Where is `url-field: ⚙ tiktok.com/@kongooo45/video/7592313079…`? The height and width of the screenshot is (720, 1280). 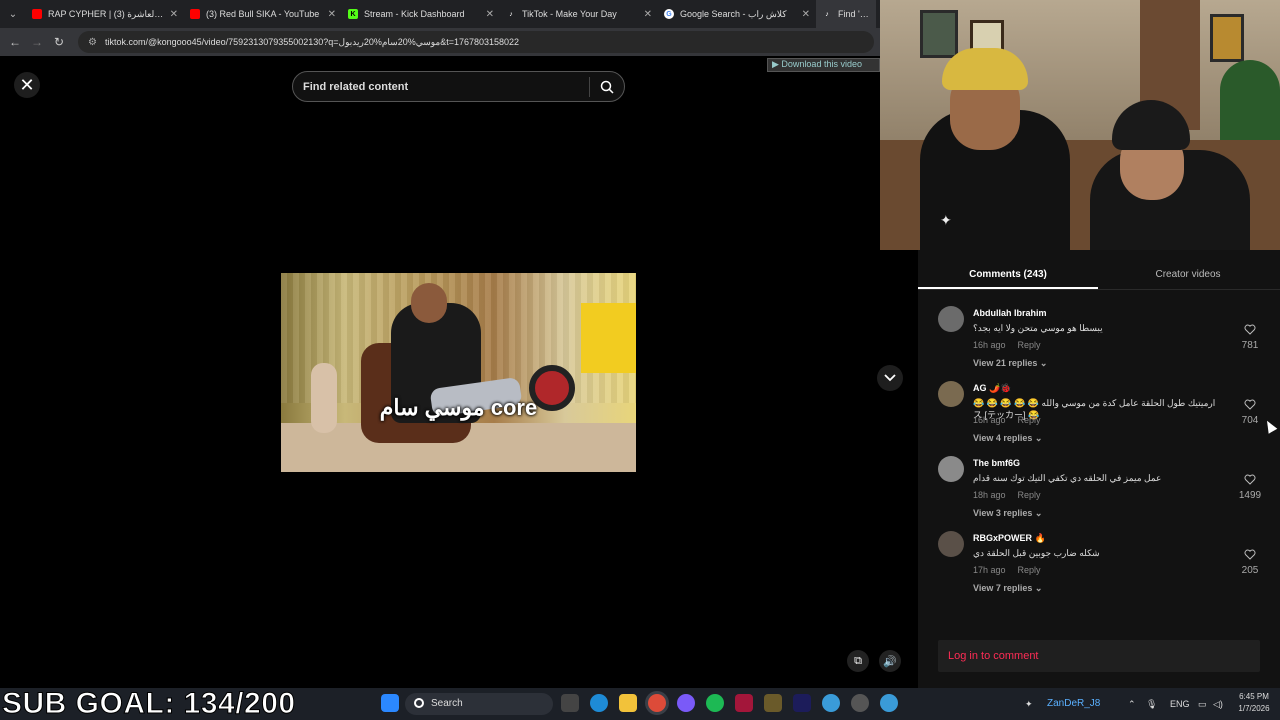
url-field: ⚙ tiktok.com/@kongooo45/video/7592313079… is located at coordinates (476, 42).